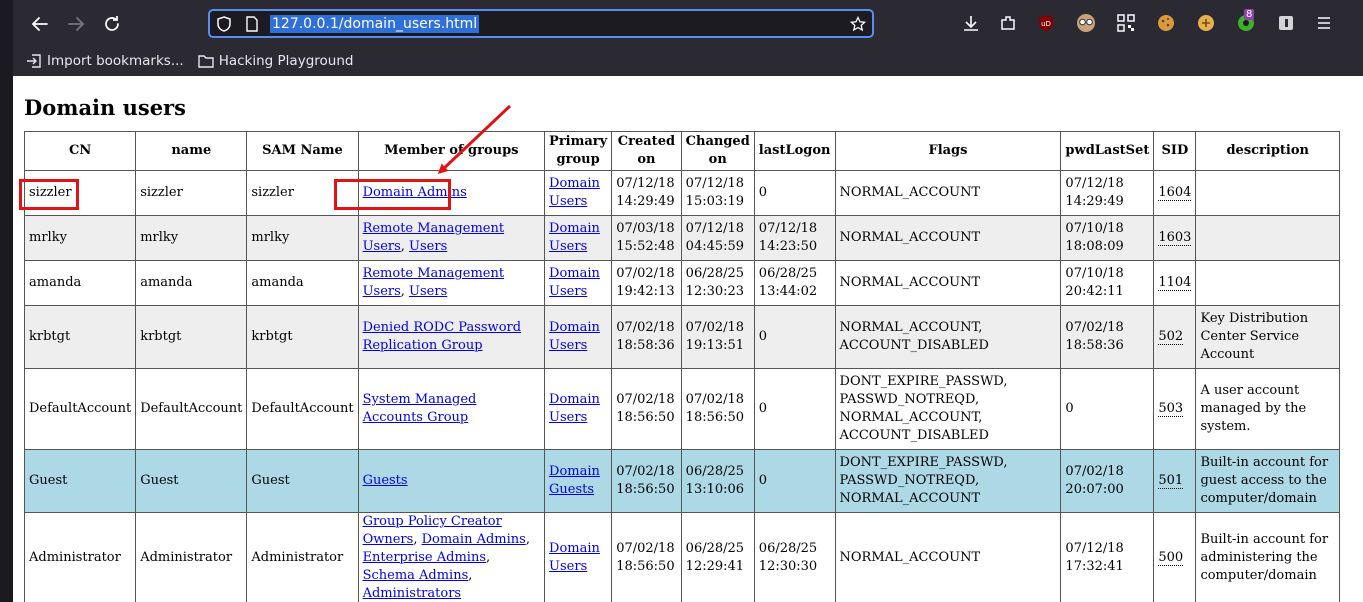 This screenshot has width=1363, height=602. I want to click on sam-name-cell: mrlky, so click(302, 238).